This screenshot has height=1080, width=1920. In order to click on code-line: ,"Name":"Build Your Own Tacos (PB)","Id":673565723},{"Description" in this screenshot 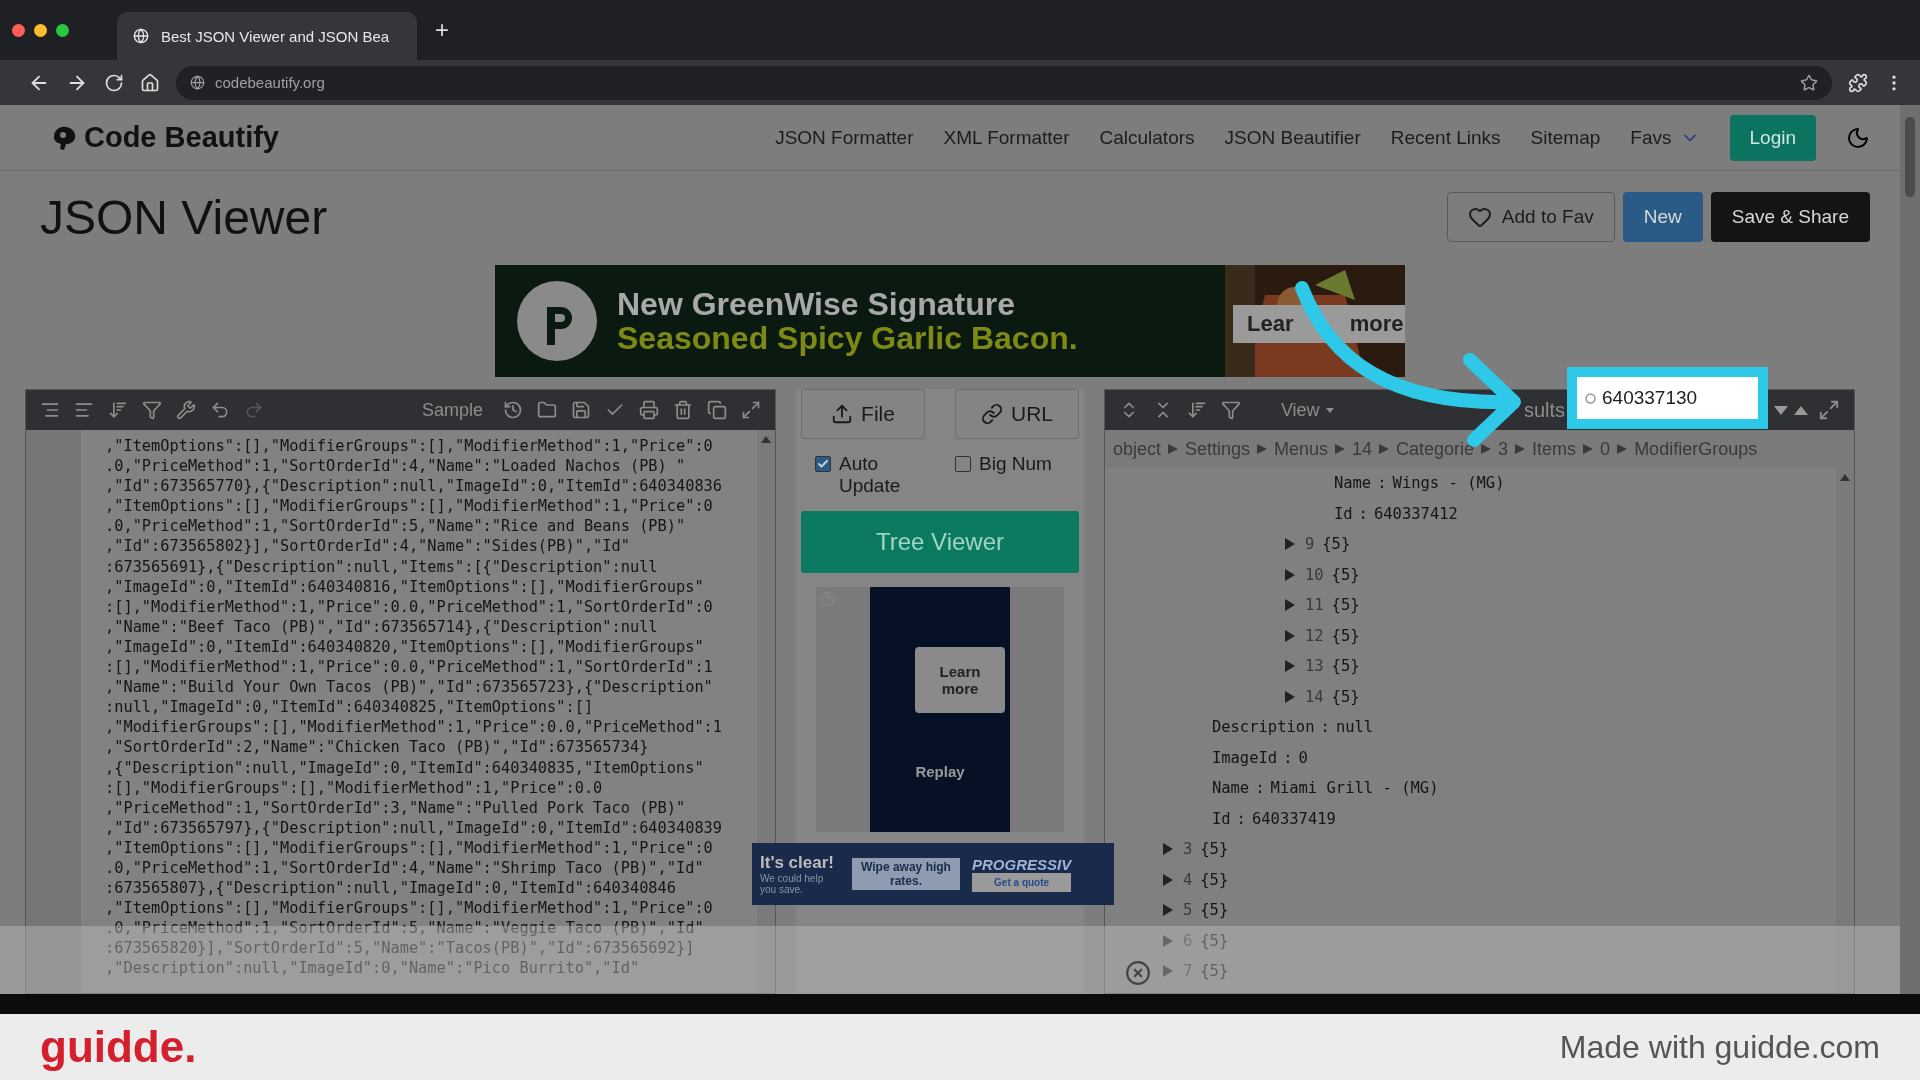, I will do `click(409, 687)`.